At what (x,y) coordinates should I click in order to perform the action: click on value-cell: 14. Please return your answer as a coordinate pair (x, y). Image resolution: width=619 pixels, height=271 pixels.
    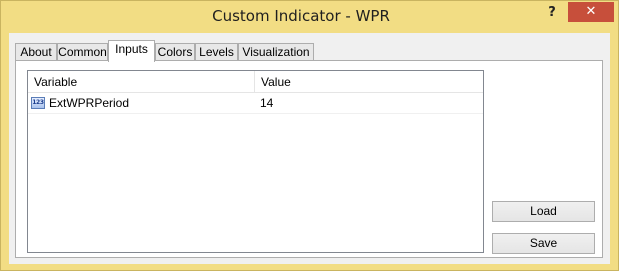
    Looking at the image, I should click on (266, 103).